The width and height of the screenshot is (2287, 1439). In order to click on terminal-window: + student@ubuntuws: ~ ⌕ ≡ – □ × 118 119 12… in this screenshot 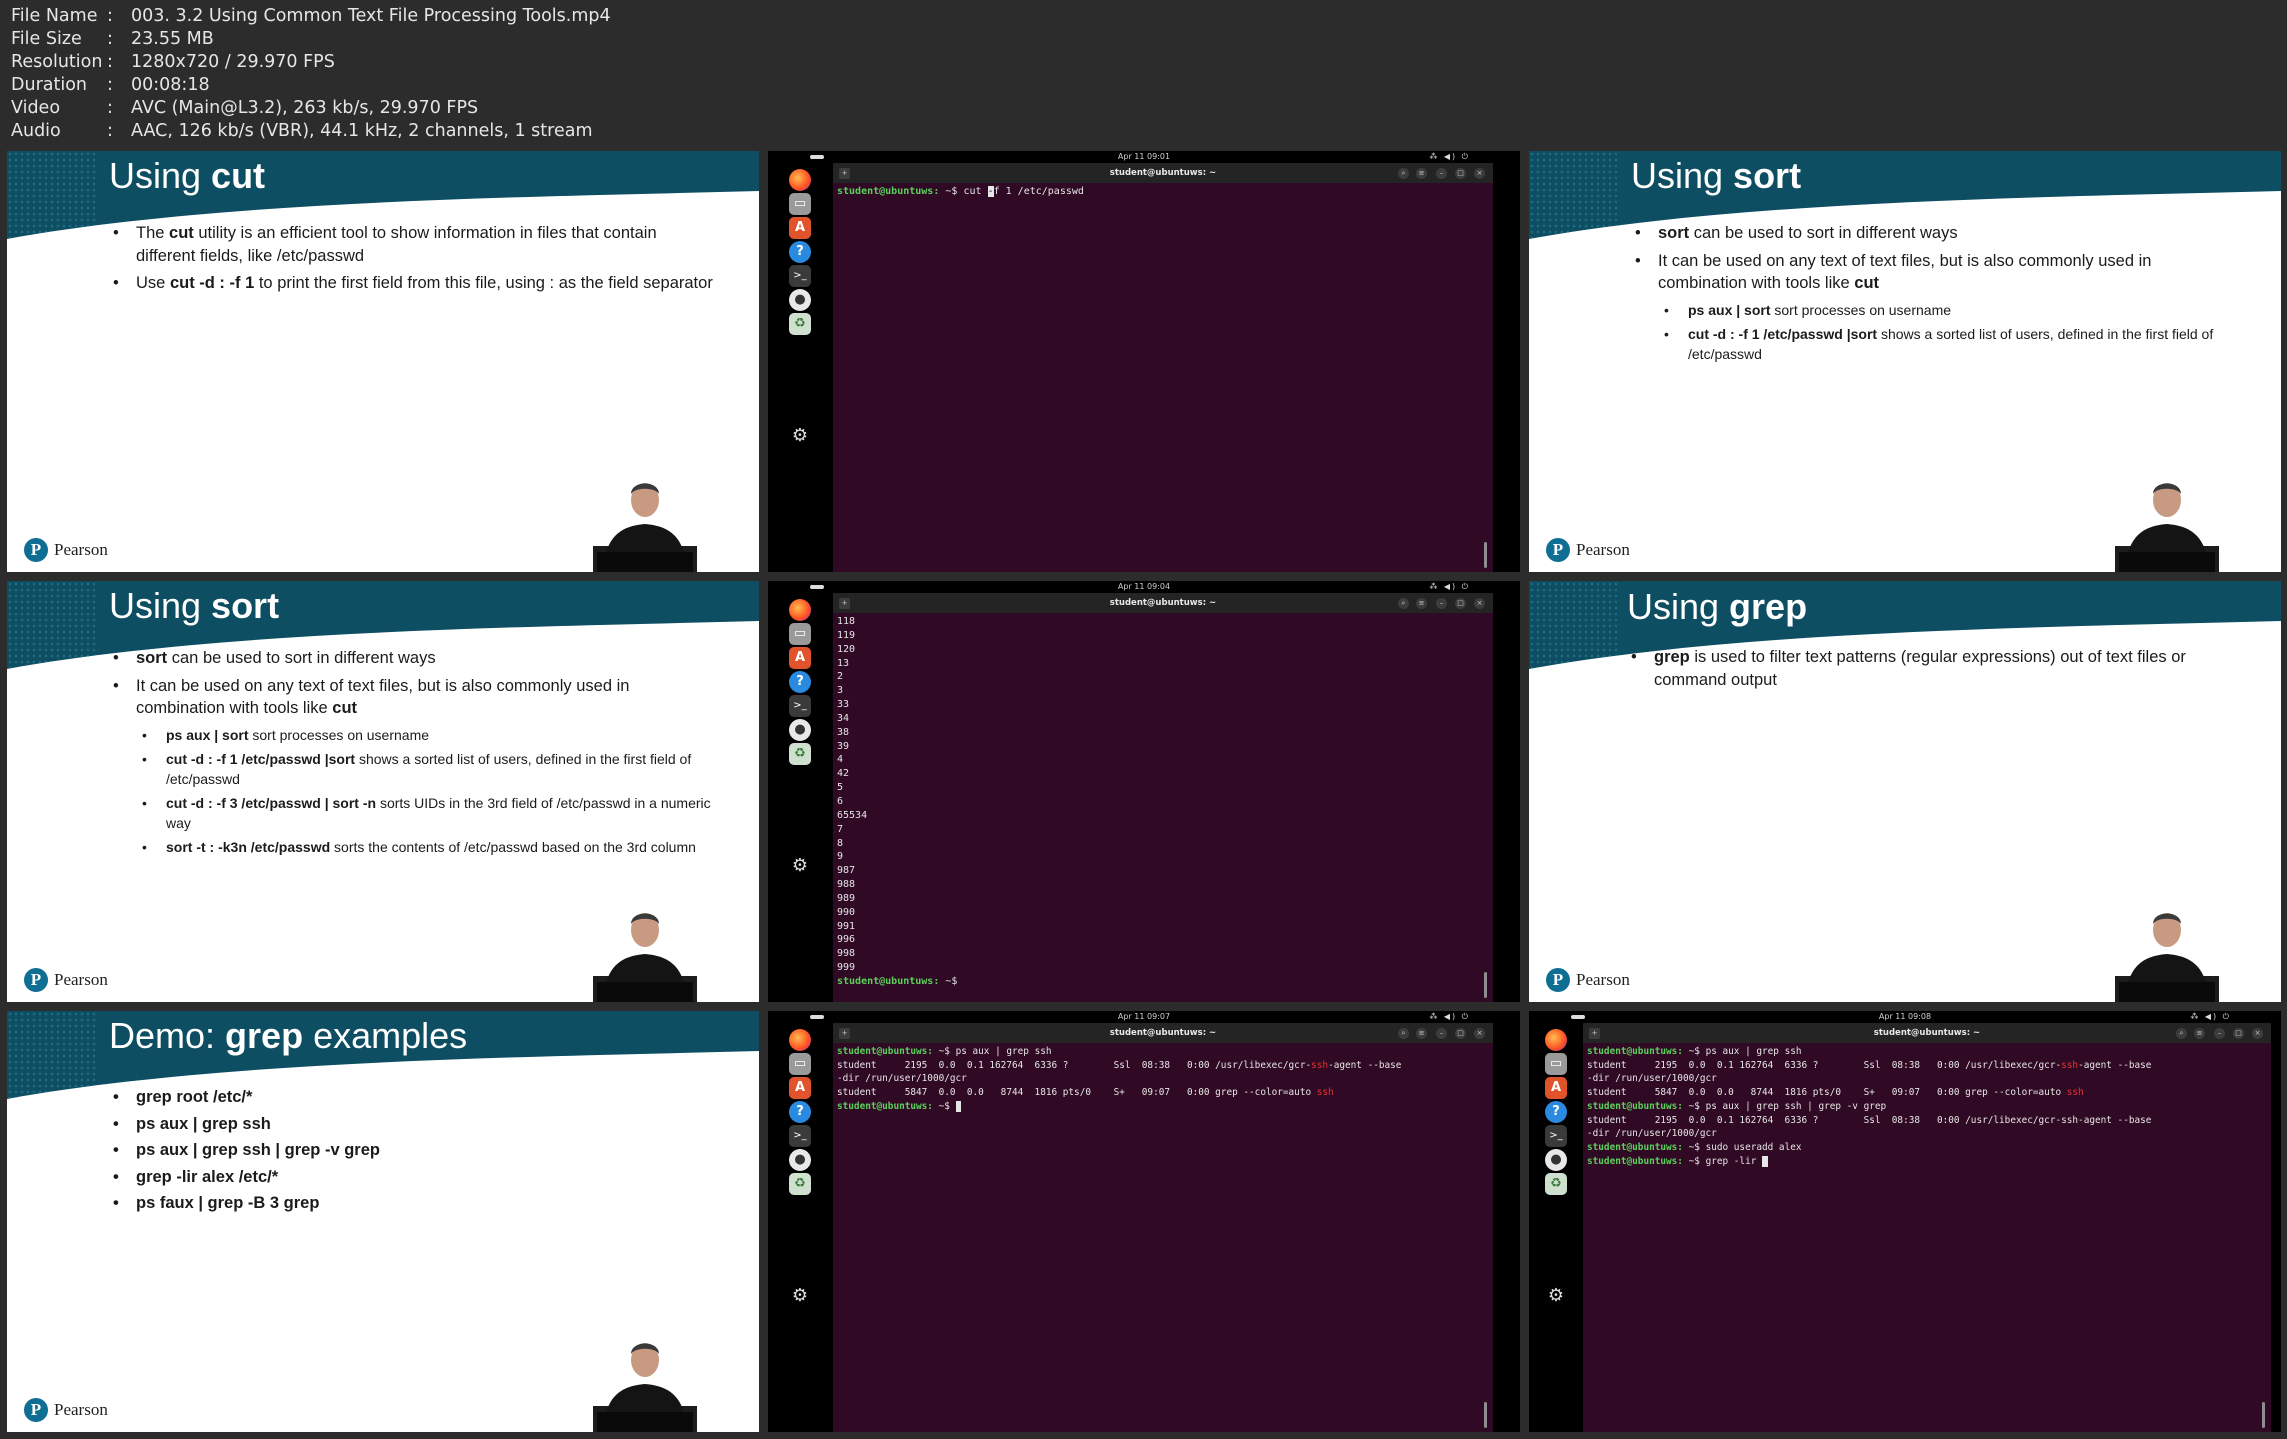, I will do `click(1163, 797)`.